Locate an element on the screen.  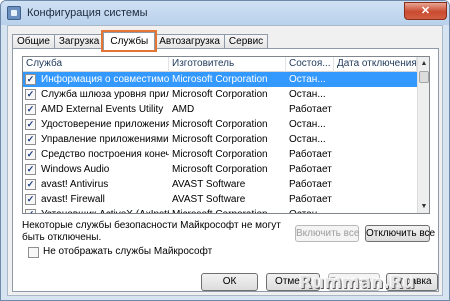
hide-ms-services-checkbox is located at coordinates (33, 252).